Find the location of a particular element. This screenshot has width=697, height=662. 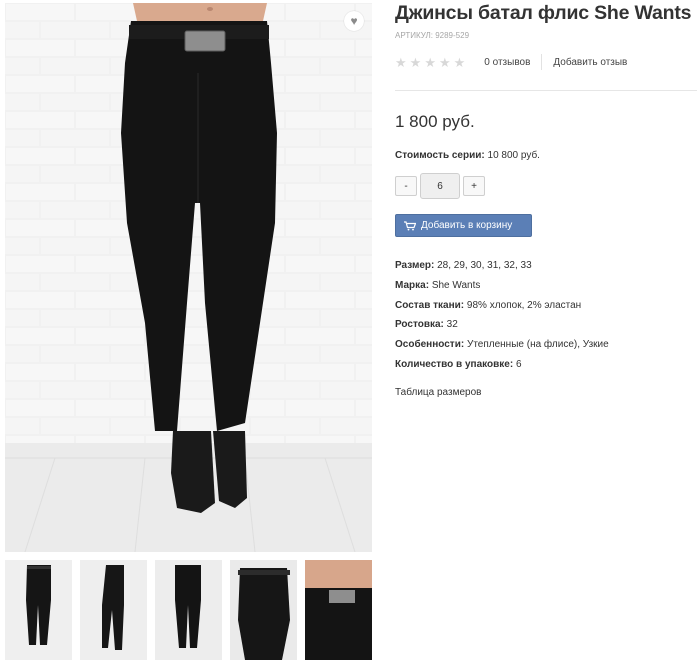

heart-icon: ♥ is located at coordinates (354, 21).